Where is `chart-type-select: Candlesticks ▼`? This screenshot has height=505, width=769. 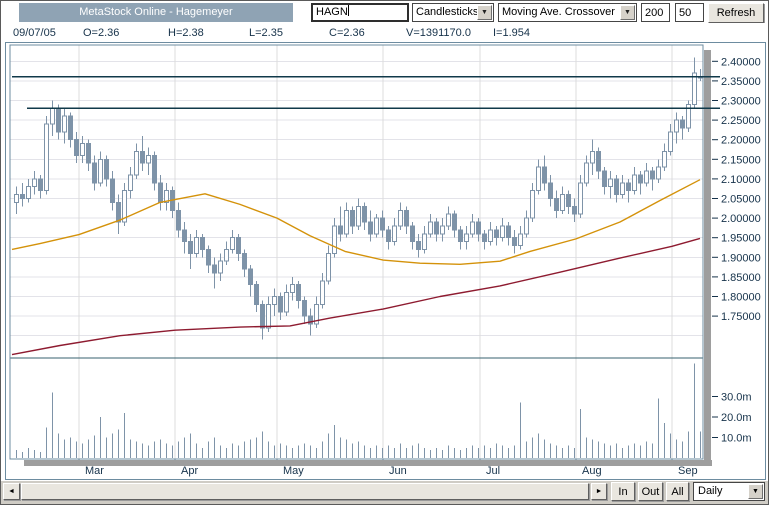 chart-type-select: Candlesticks ▼ is located at coordinates (453, 12).